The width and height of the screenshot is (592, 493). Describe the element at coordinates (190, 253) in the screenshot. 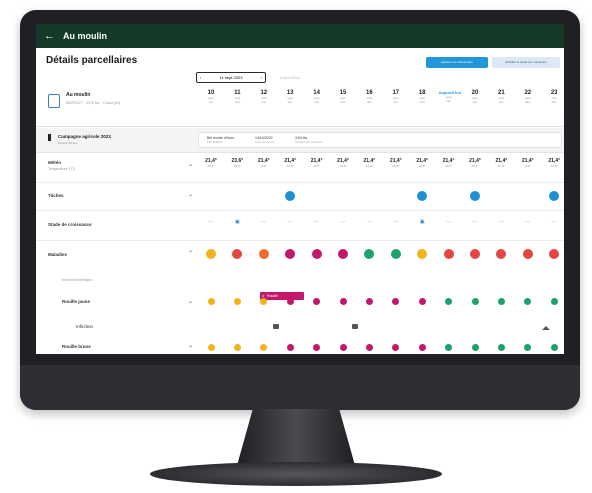

I see `chevron-up-icon: ⌃` at that location.